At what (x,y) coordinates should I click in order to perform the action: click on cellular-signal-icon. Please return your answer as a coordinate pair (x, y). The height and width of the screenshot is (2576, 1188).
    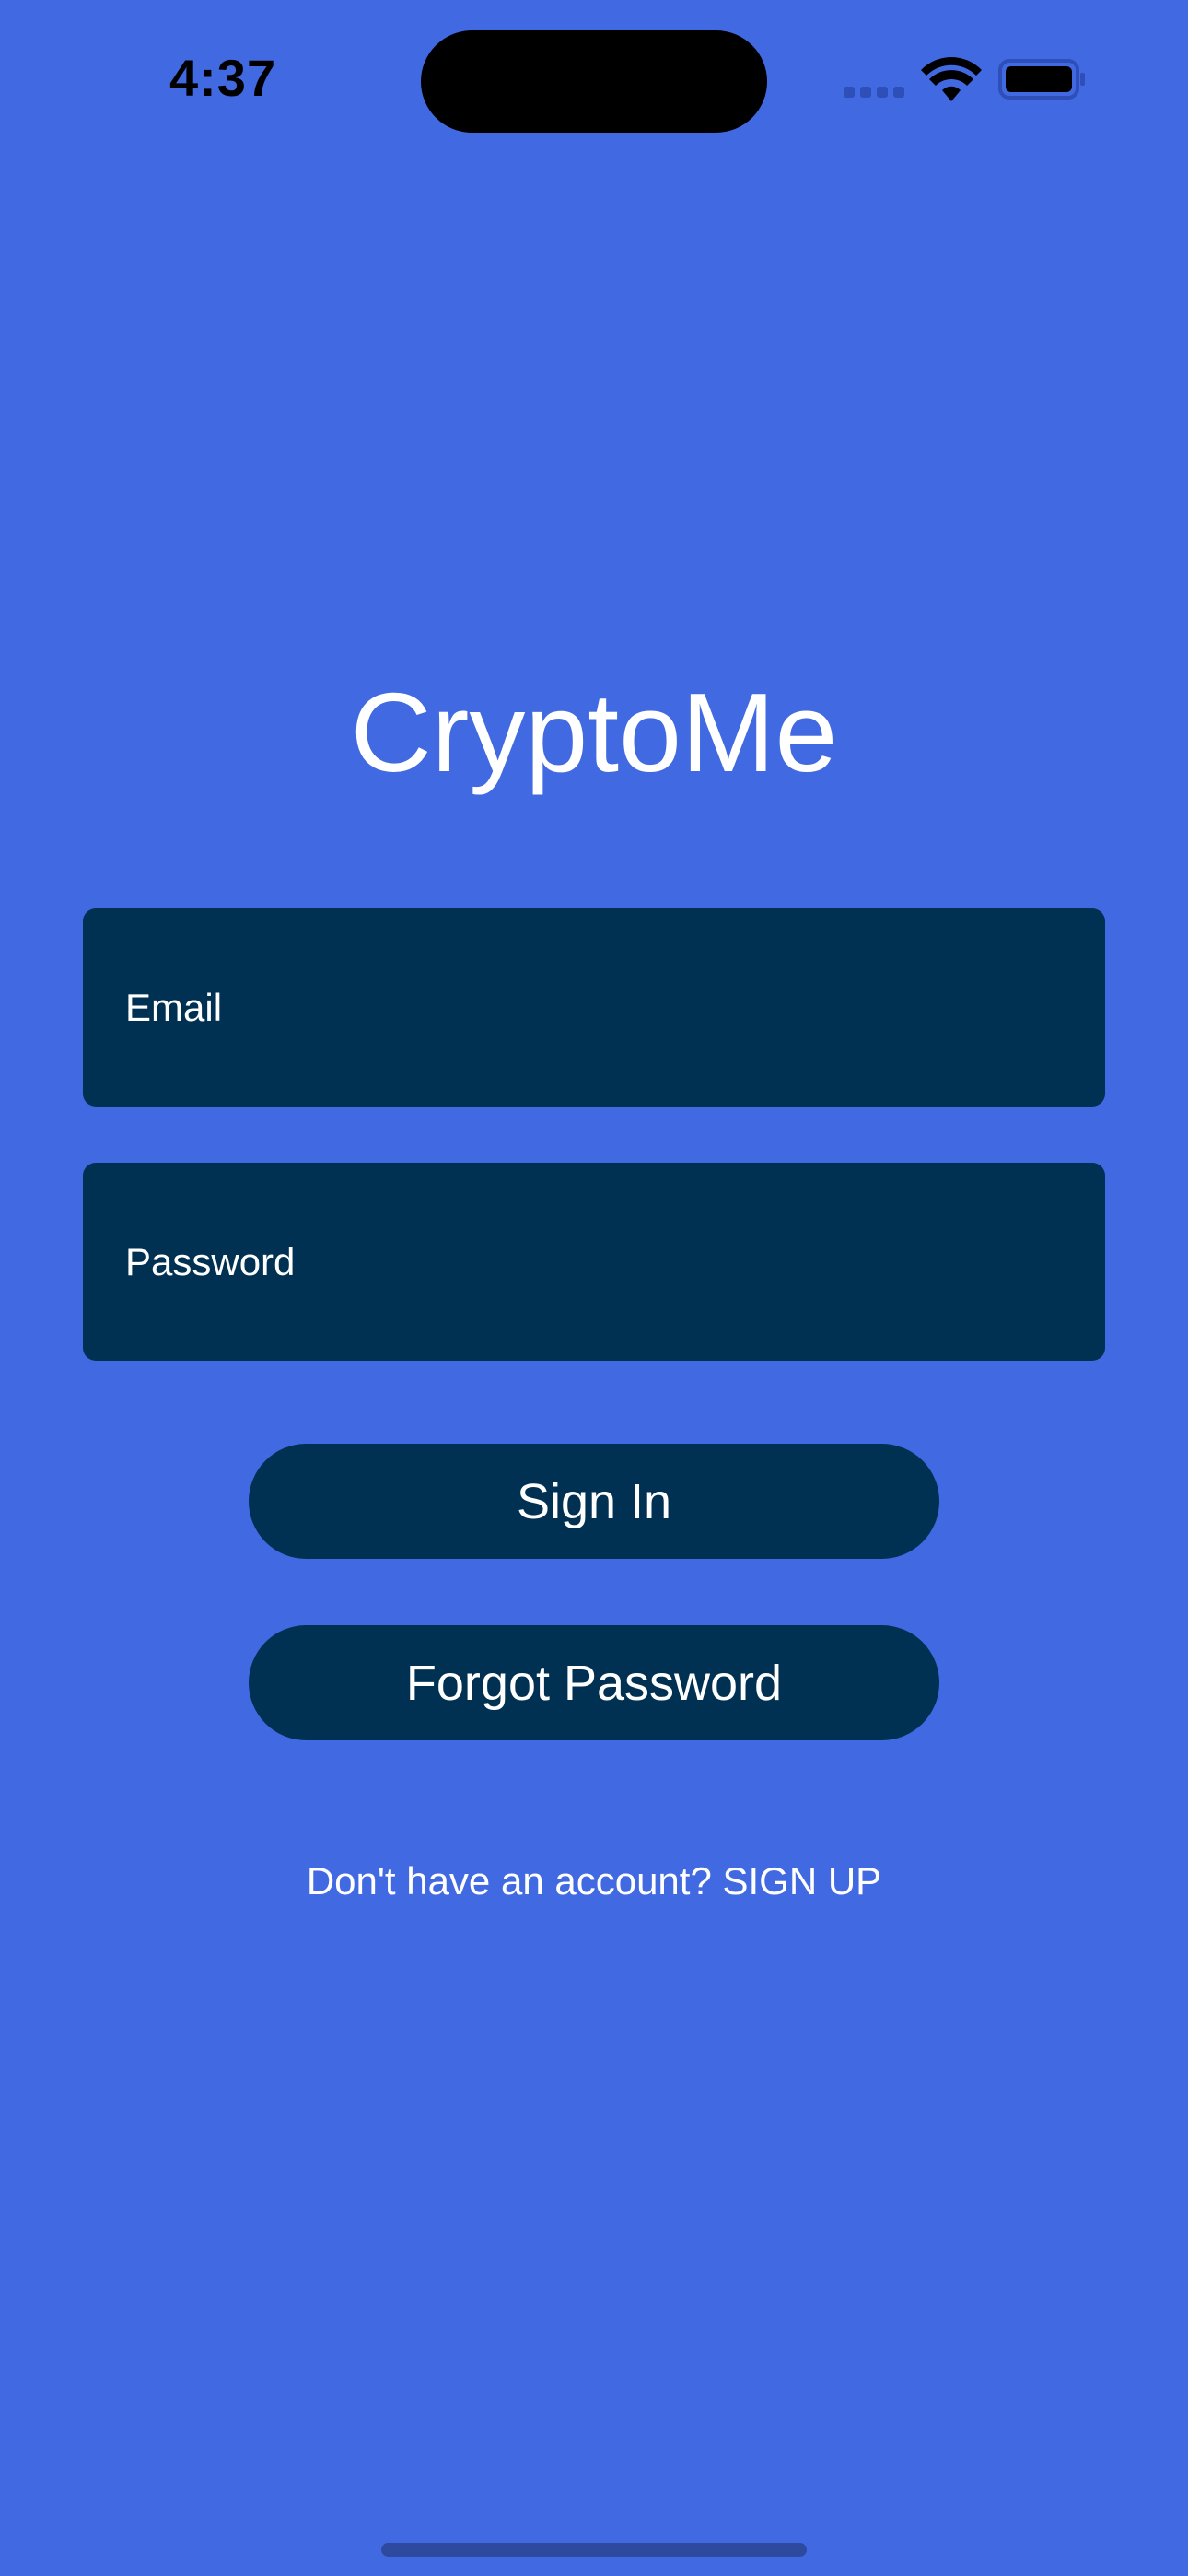
    Looking at the image, I should click on (874, 92).